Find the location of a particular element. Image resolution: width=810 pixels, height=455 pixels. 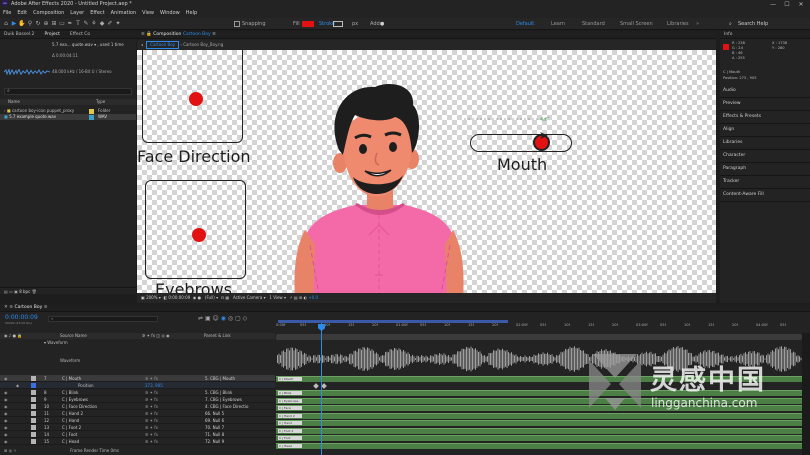

parent-select: 7. CBG | Eyebrows is located at coordinates (223, 399).